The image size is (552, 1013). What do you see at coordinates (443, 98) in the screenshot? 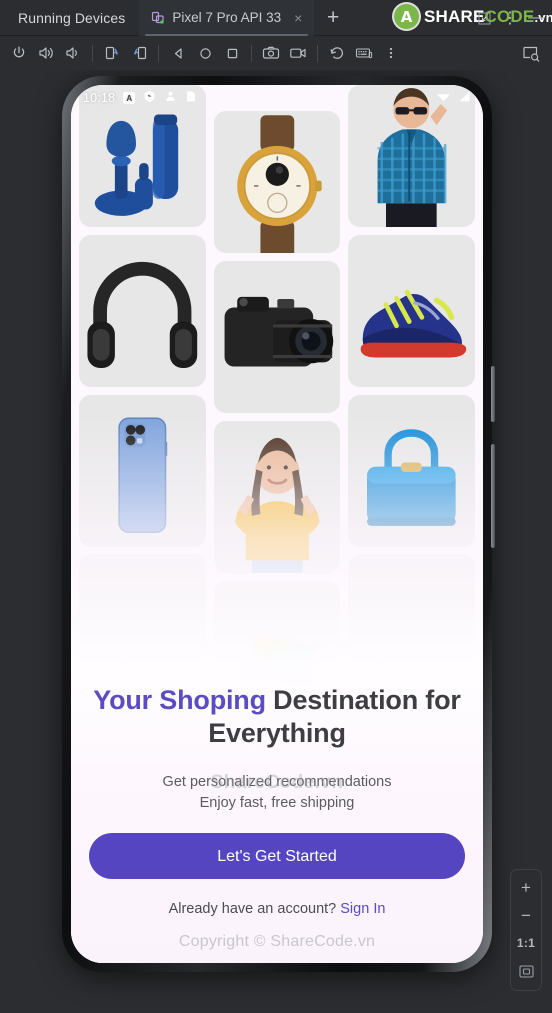
I see `wifi-icon` at bounding box center [443, 98].